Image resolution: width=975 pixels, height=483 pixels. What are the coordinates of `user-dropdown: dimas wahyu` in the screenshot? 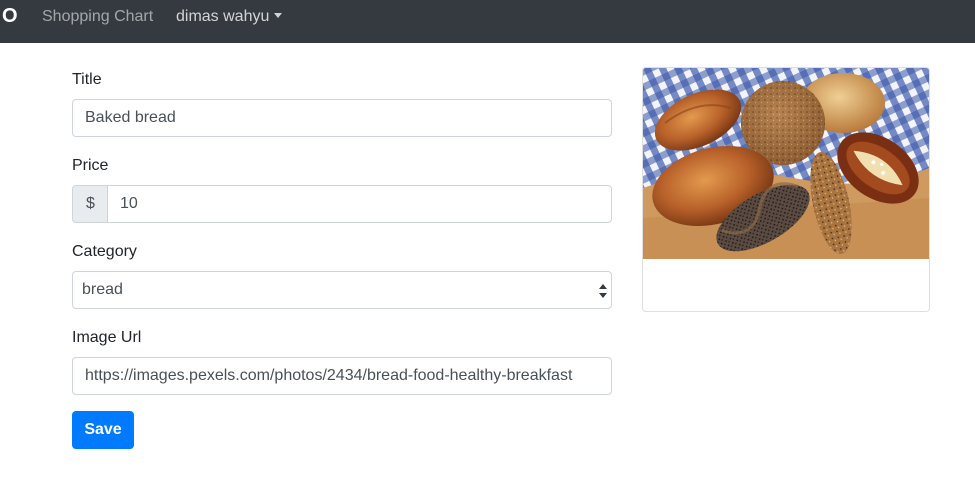 It's located at (229, 17).